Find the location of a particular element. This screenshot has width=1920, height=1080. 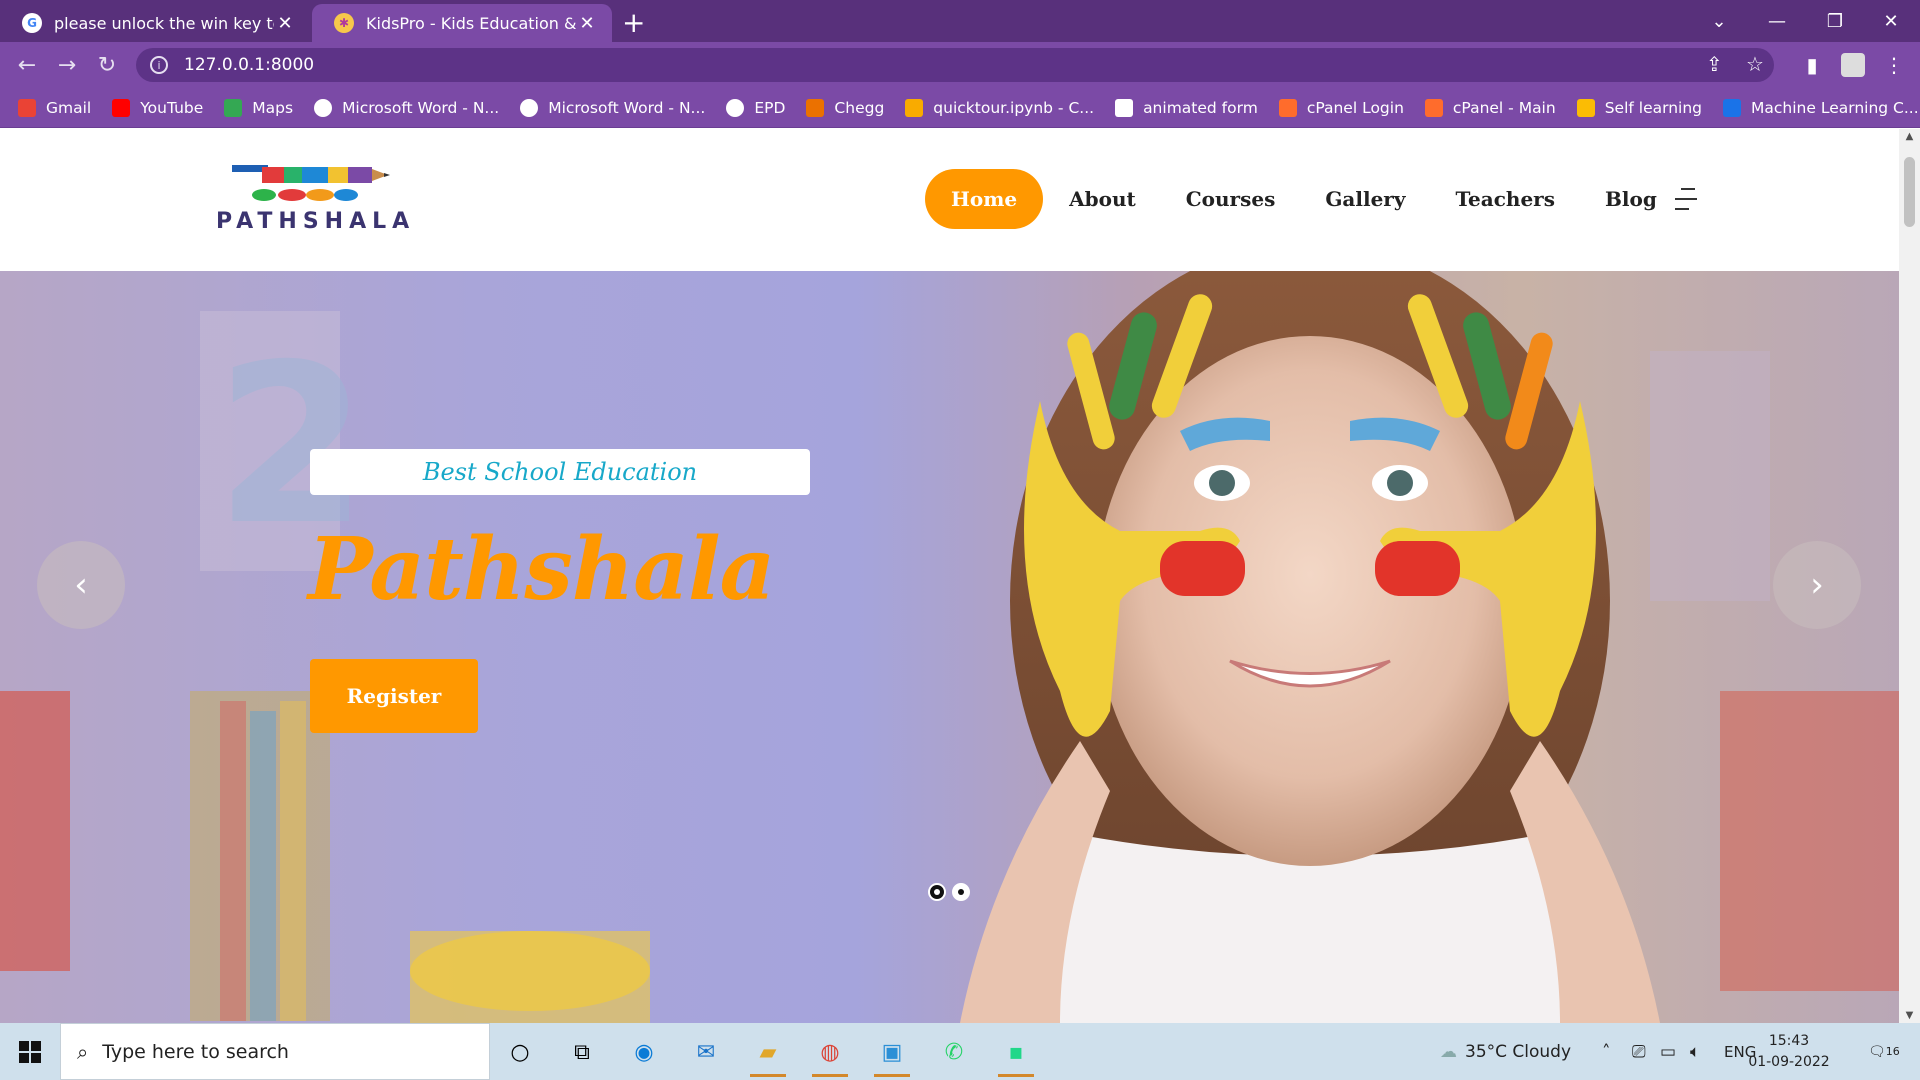

scroll-down-arrow-icon: ▼ is located at coordinates (1909, 1015).